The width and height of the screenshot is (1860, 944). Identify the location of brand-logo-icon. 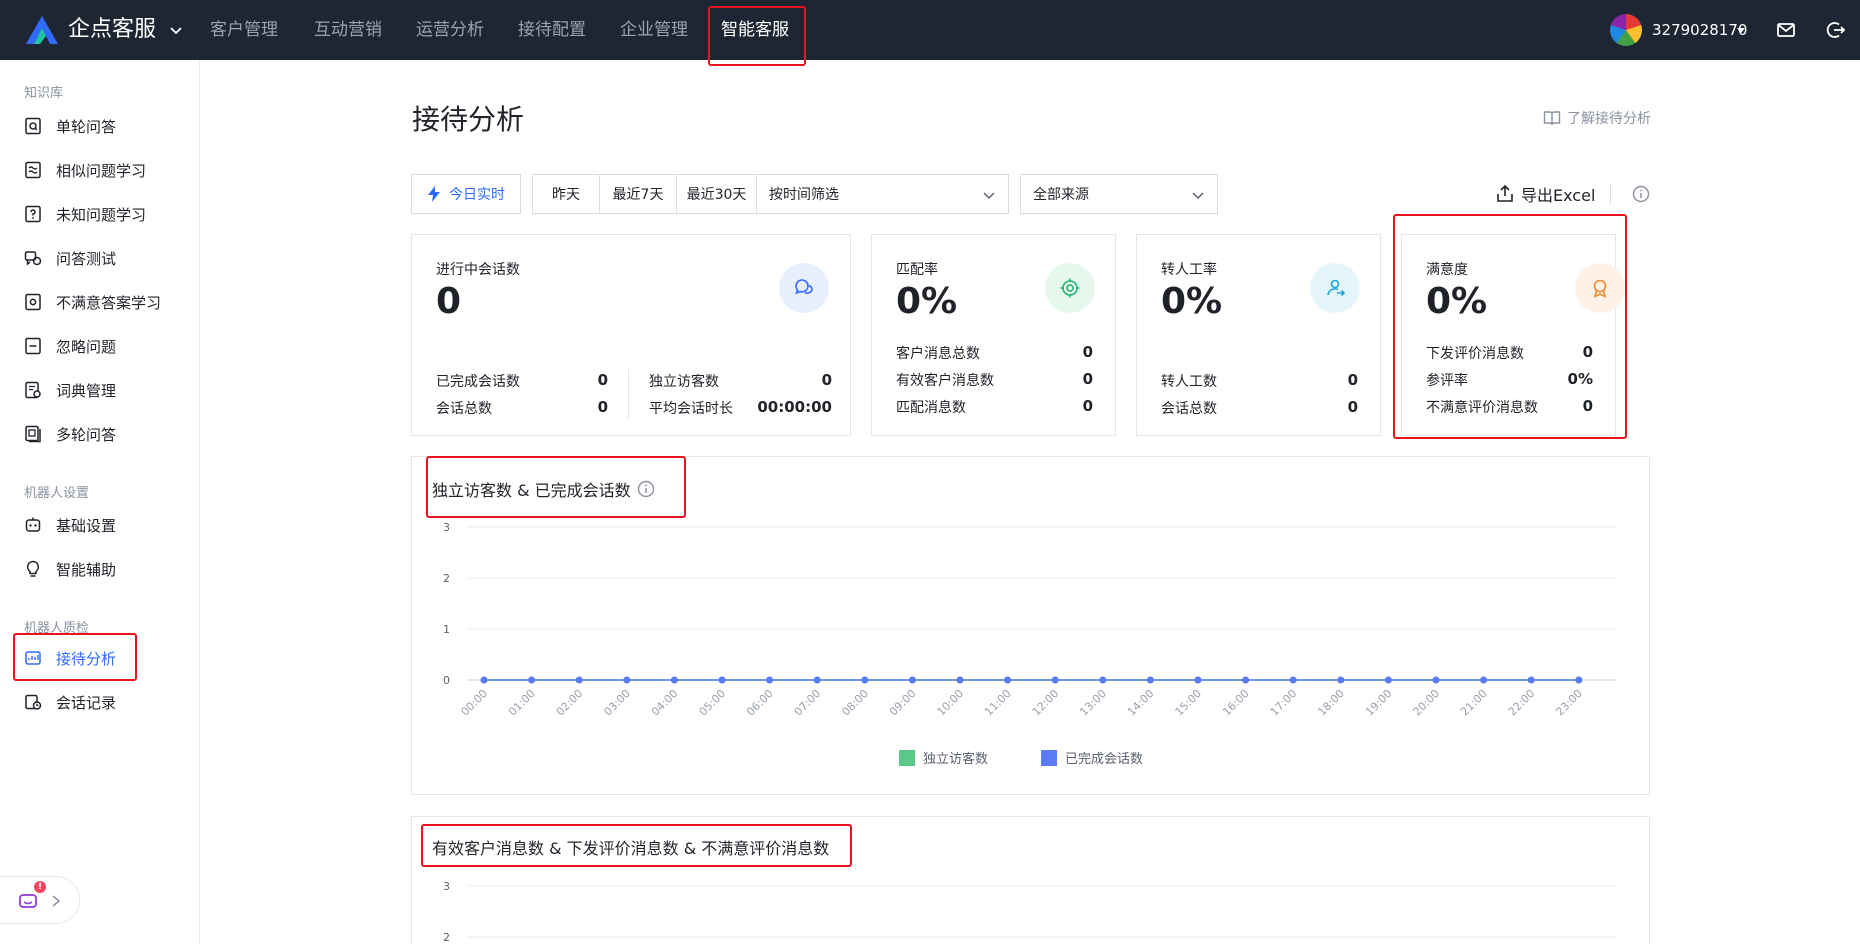
(42, 30).